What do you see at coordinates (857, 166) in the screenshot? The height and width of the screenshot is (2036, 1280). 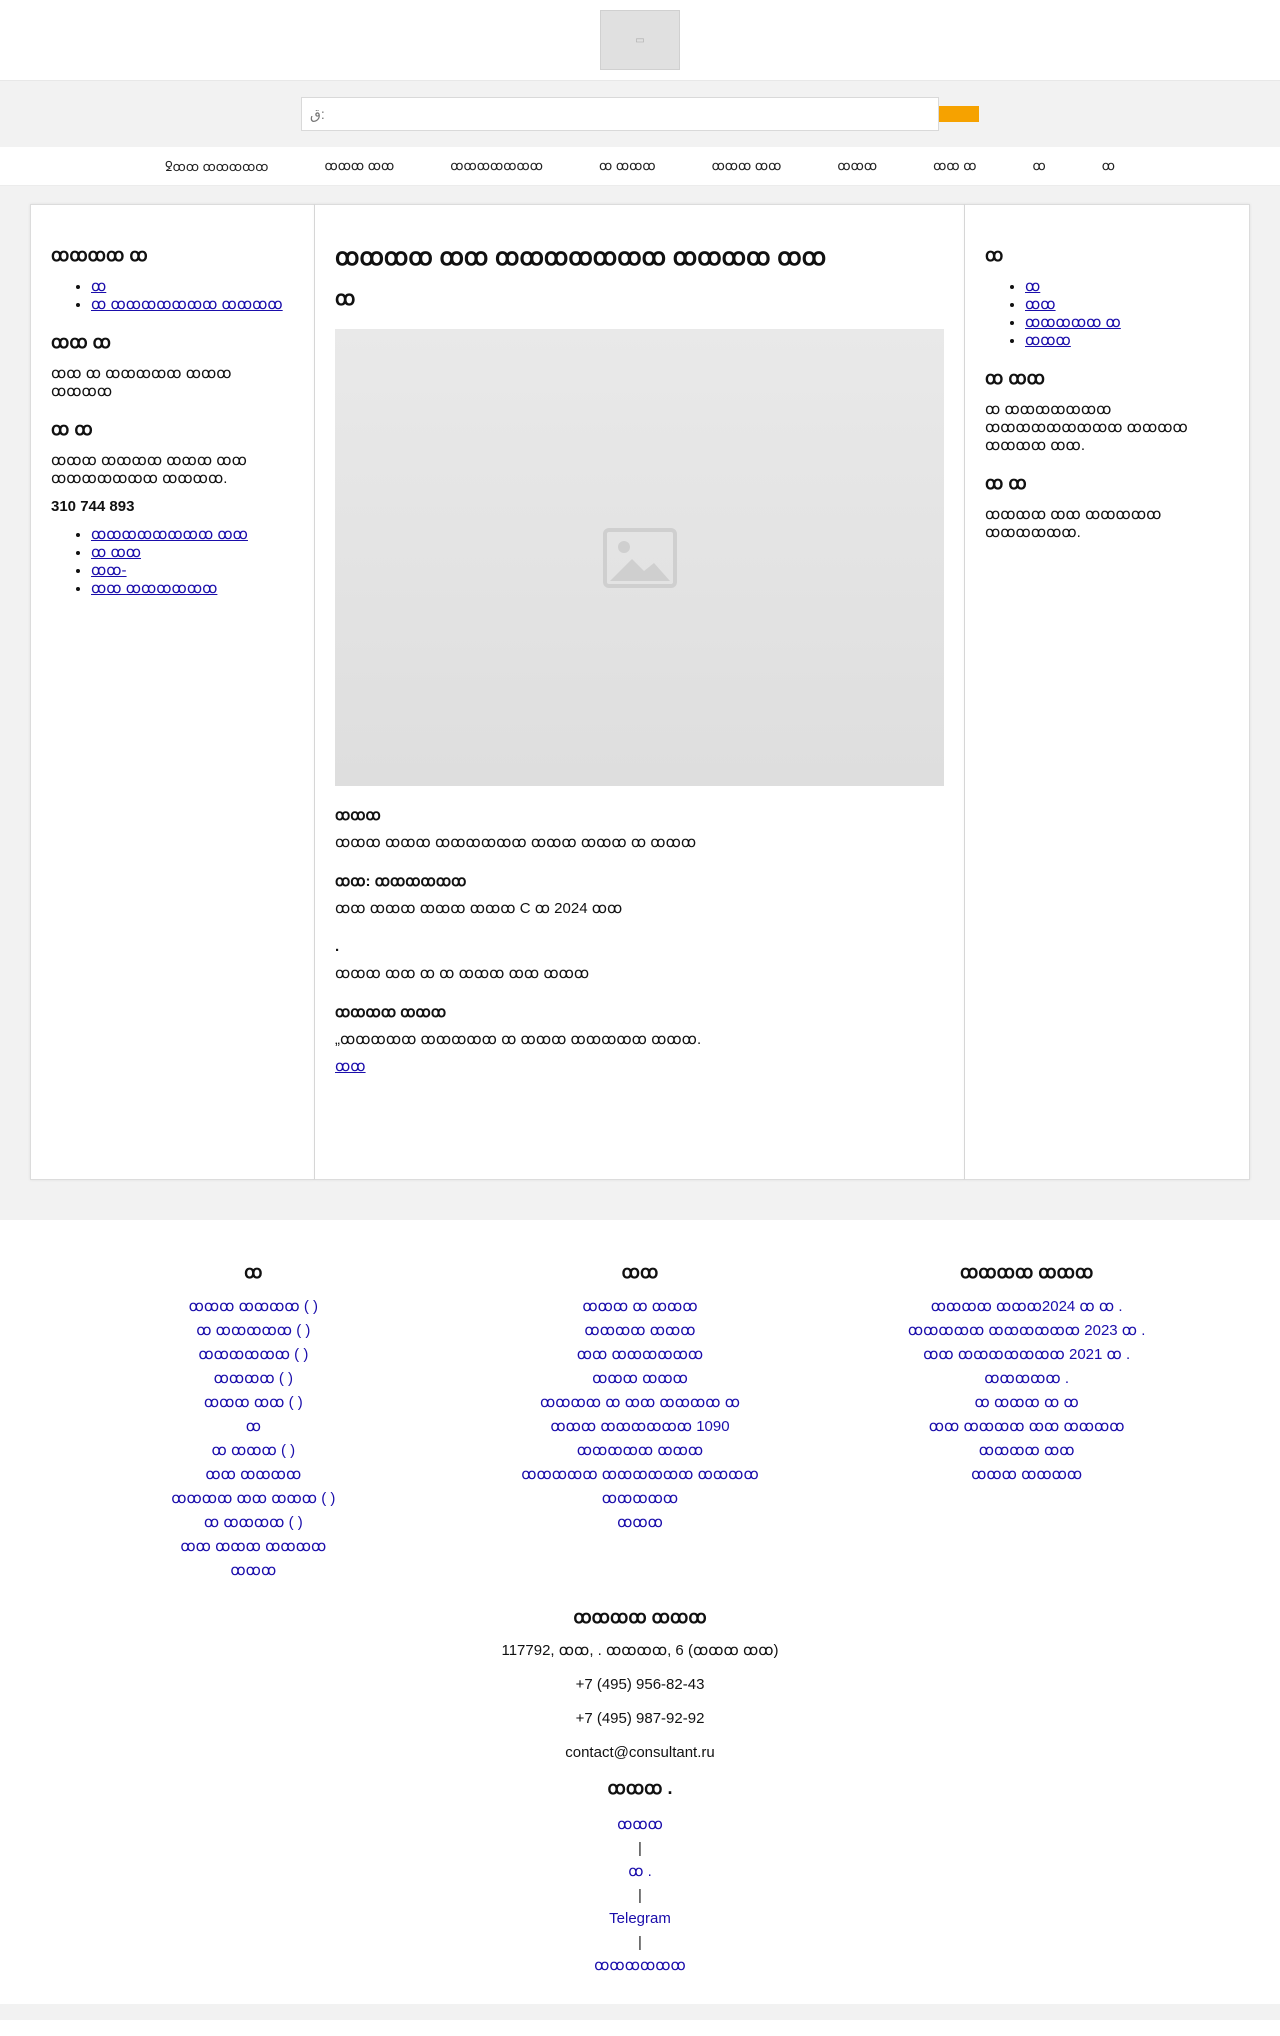 I see `nav-item: ꝏꝏꝏ` at bounding box center [857, 166].